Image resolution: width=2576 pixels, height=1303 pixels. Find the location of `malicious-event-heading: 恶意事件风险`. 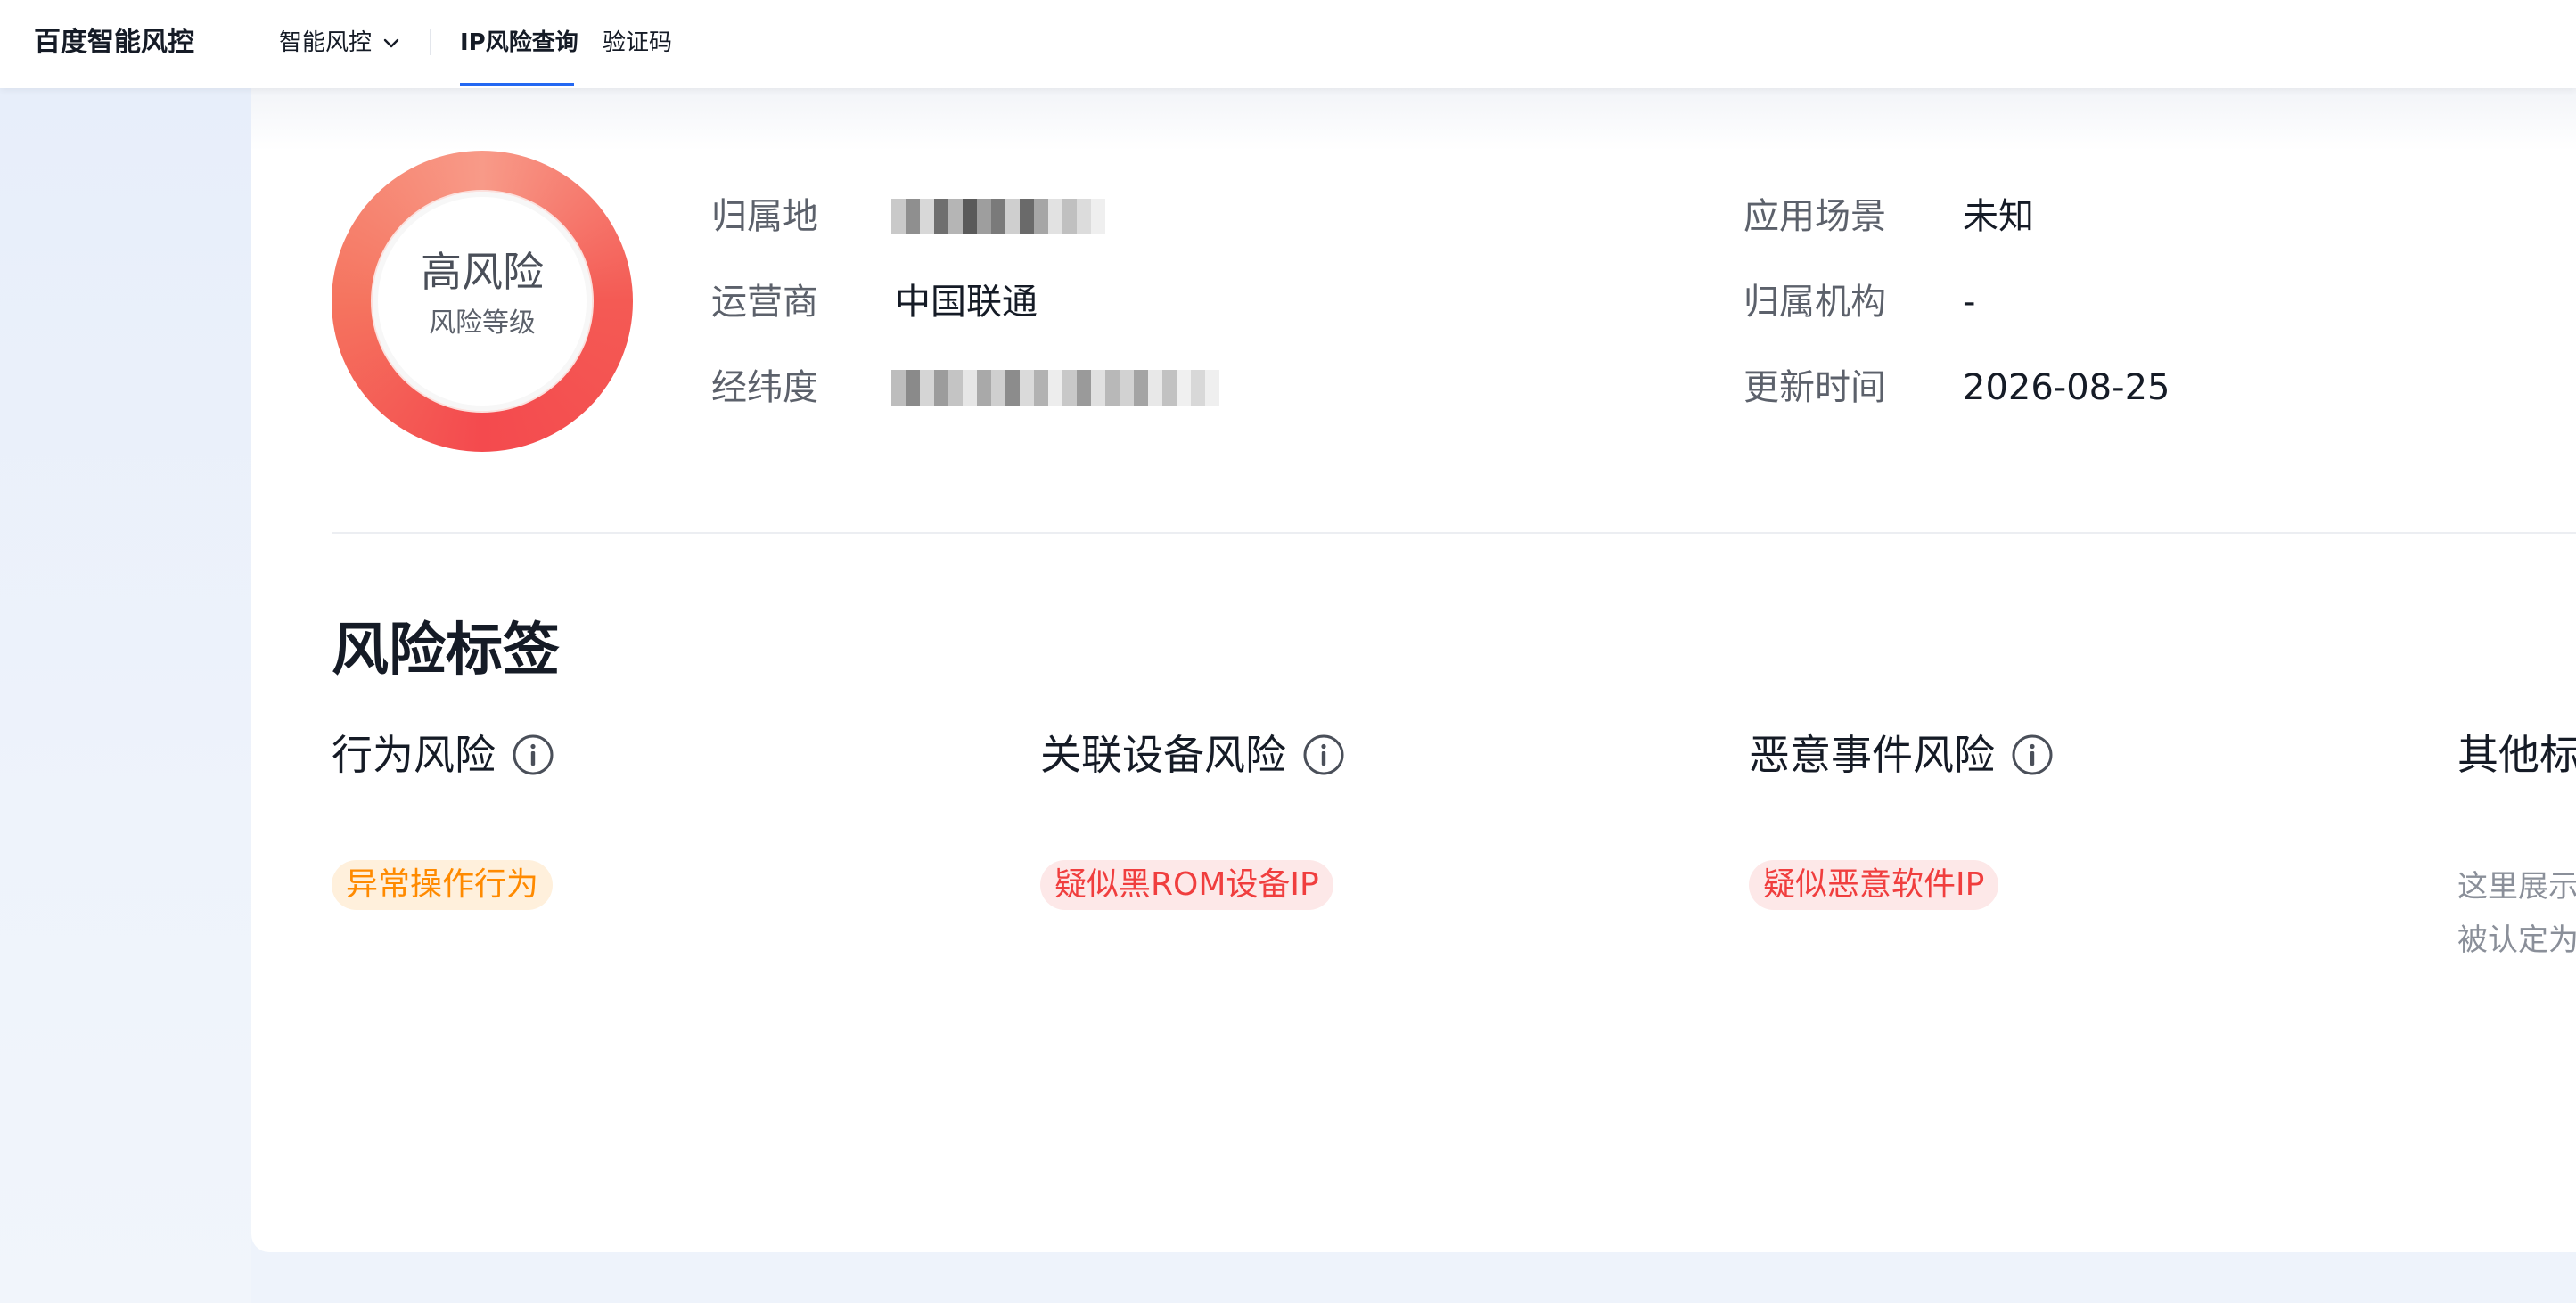

malicious-event-heading: 恶意事件风险 is located at coordinates (1901, 754).